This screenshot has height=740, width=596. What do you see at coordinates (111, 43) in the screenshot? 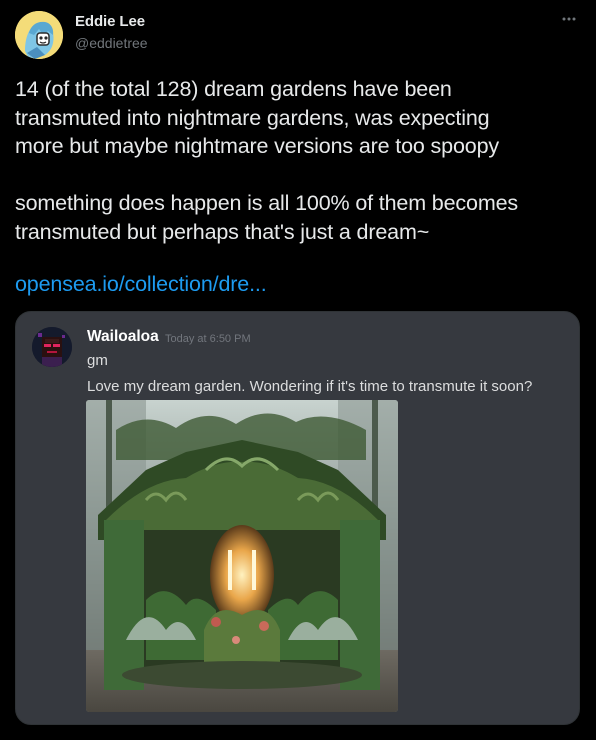
I see `author-handle: @eddietree` at bounding box center [111, 43].